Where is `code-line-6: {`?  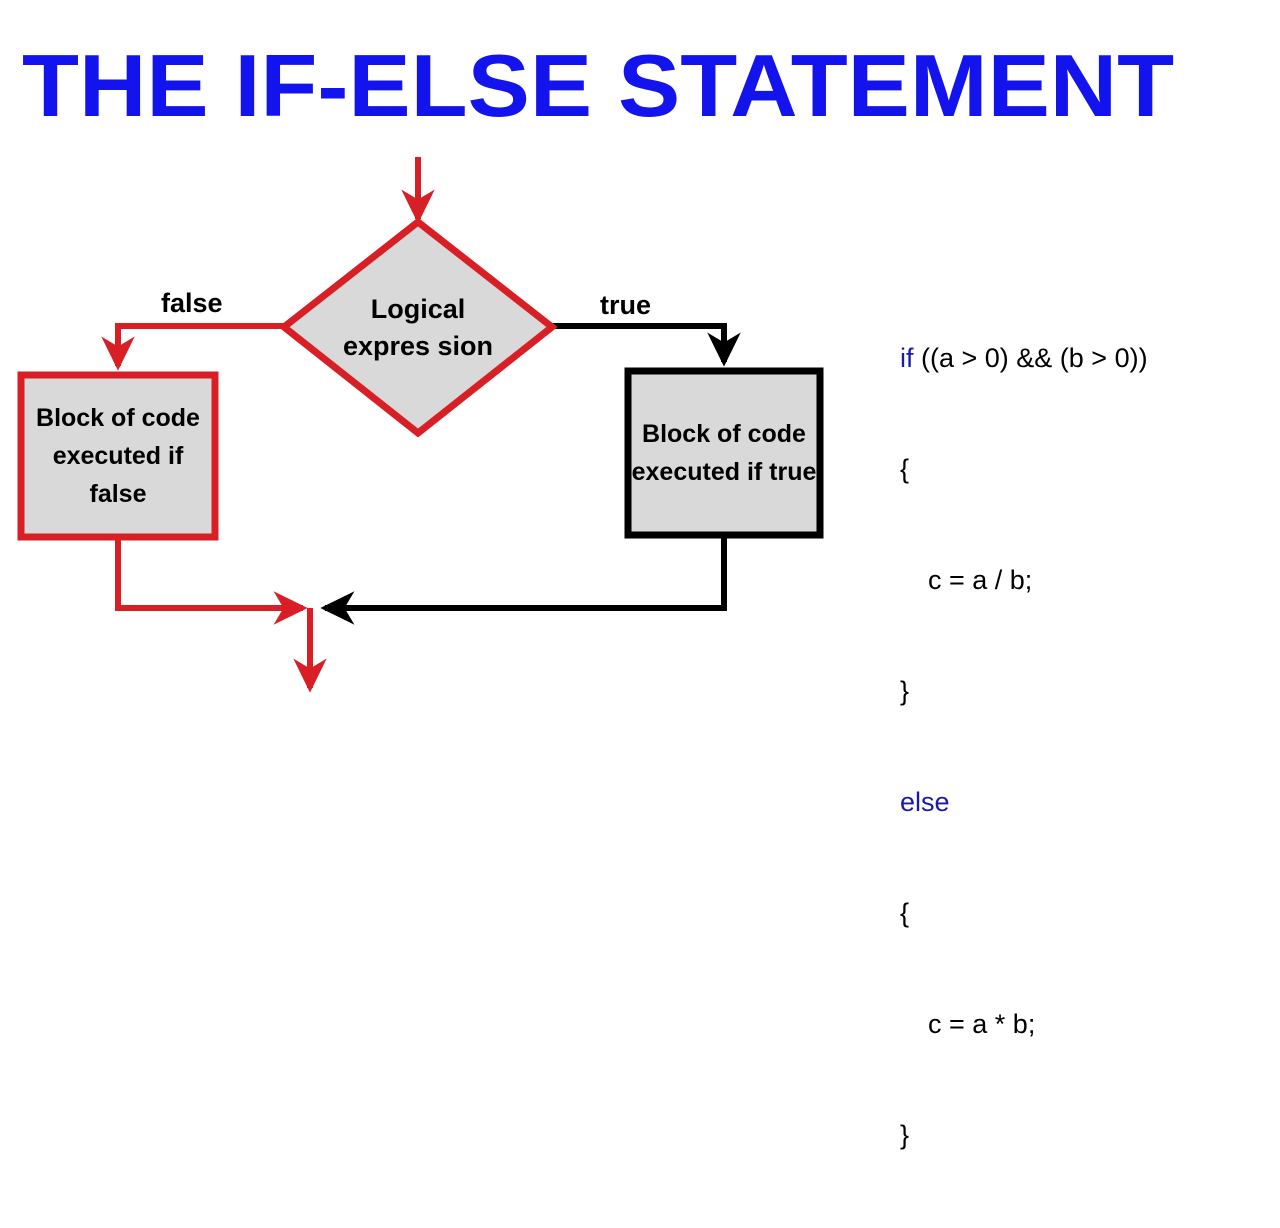 code-line-6: { is located at coordinates (1075, 913).